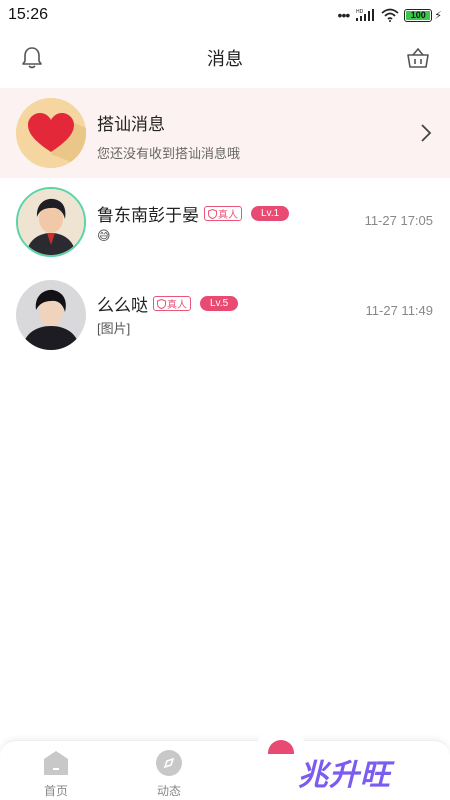 Image resolution: width=450 pixels, height=800 pixels. What do you see at coordinates (169, 153) in the screenshot?
I see `flirt-subtitle: 您还没有收到搭讪消息哦` at bounding box center [169, 153].